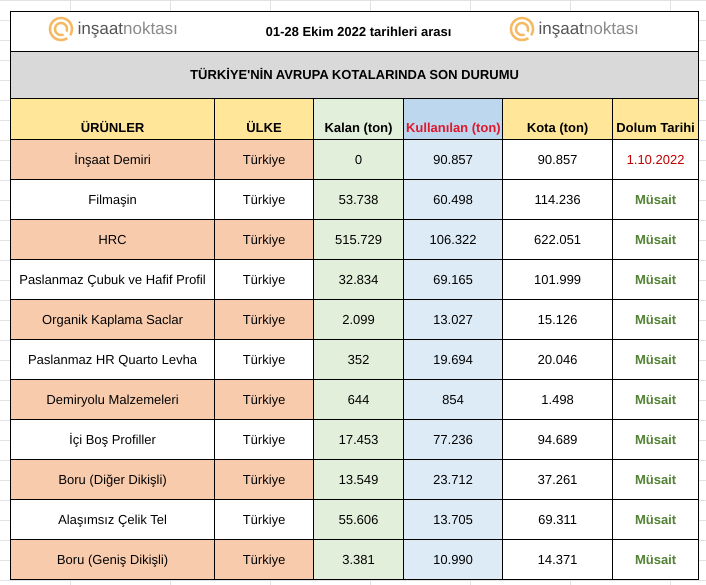  I want to click on table-cell: 0, so click(358, 159).